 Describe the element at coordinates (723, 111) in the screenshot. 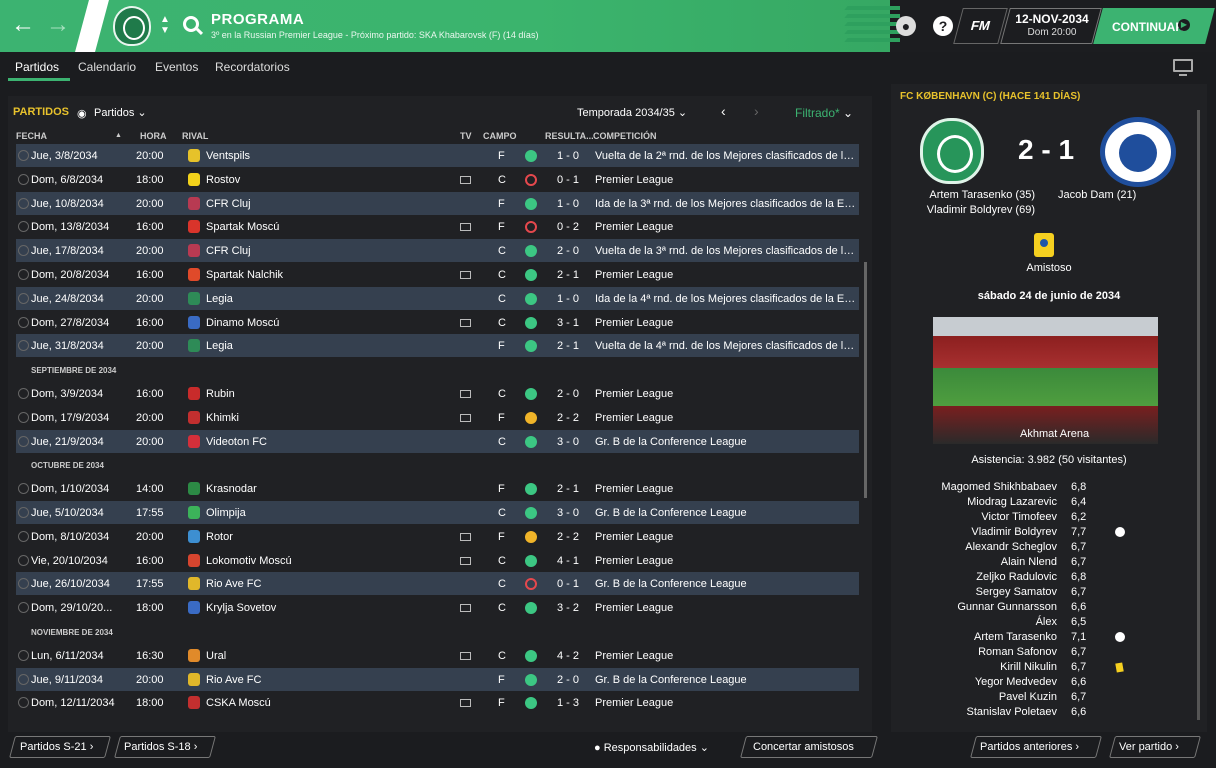

I see `prev-season-icon: ‹` at that location.